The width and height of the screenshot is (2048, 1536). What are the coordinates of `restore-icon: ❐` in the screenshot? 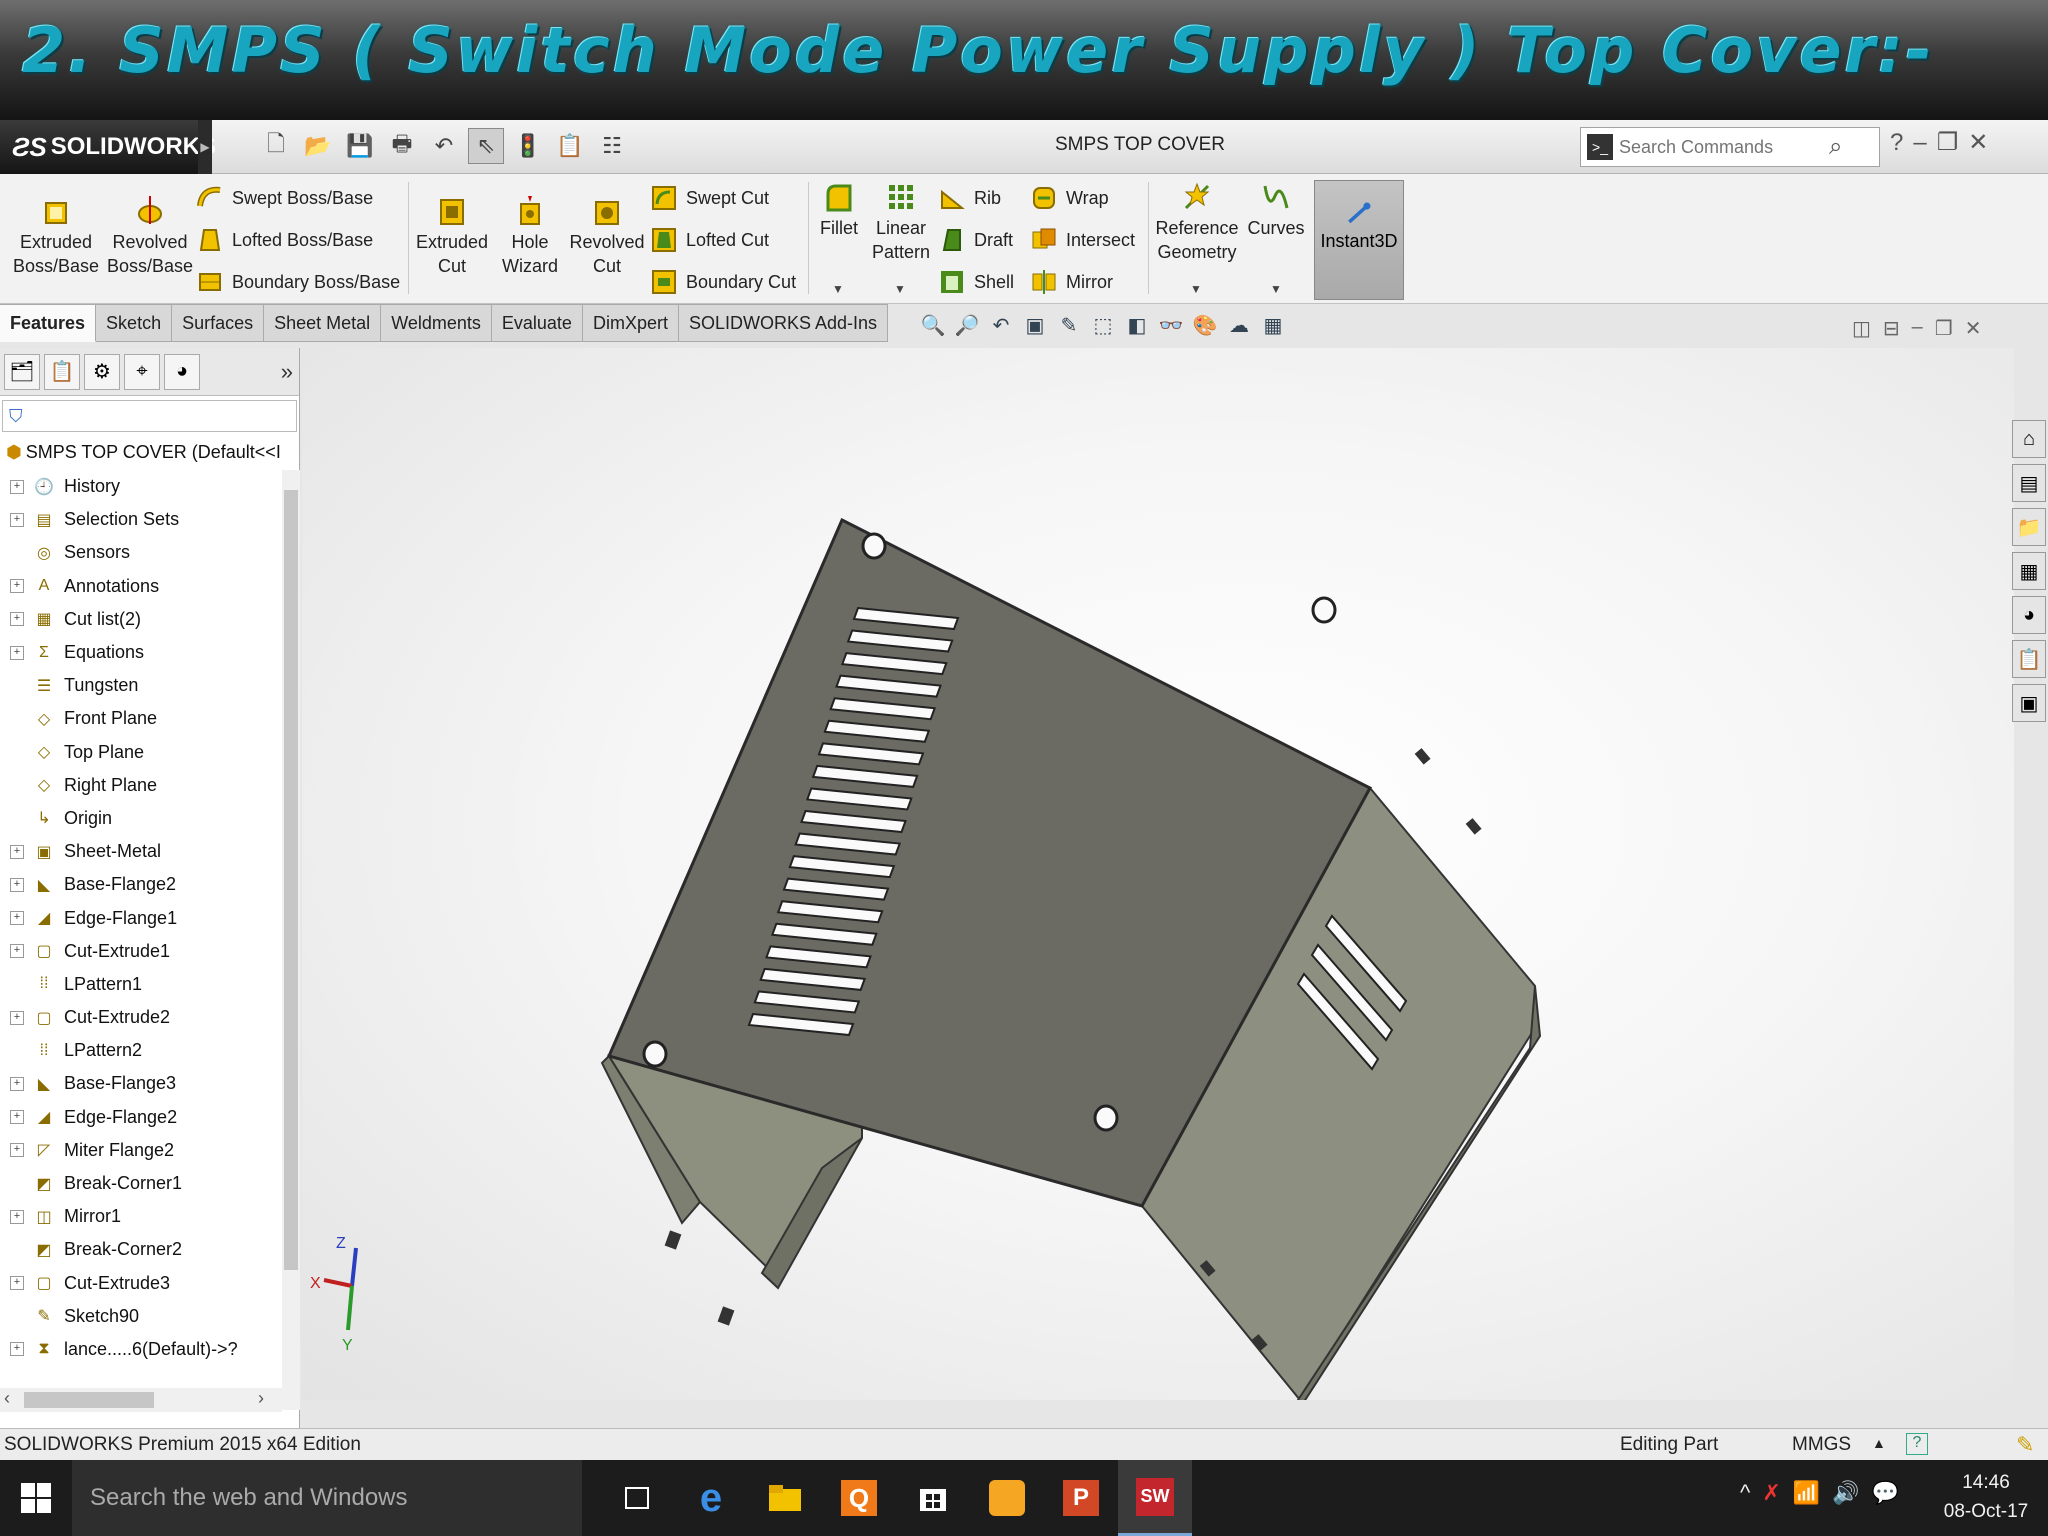 It's located at (1948, 142).